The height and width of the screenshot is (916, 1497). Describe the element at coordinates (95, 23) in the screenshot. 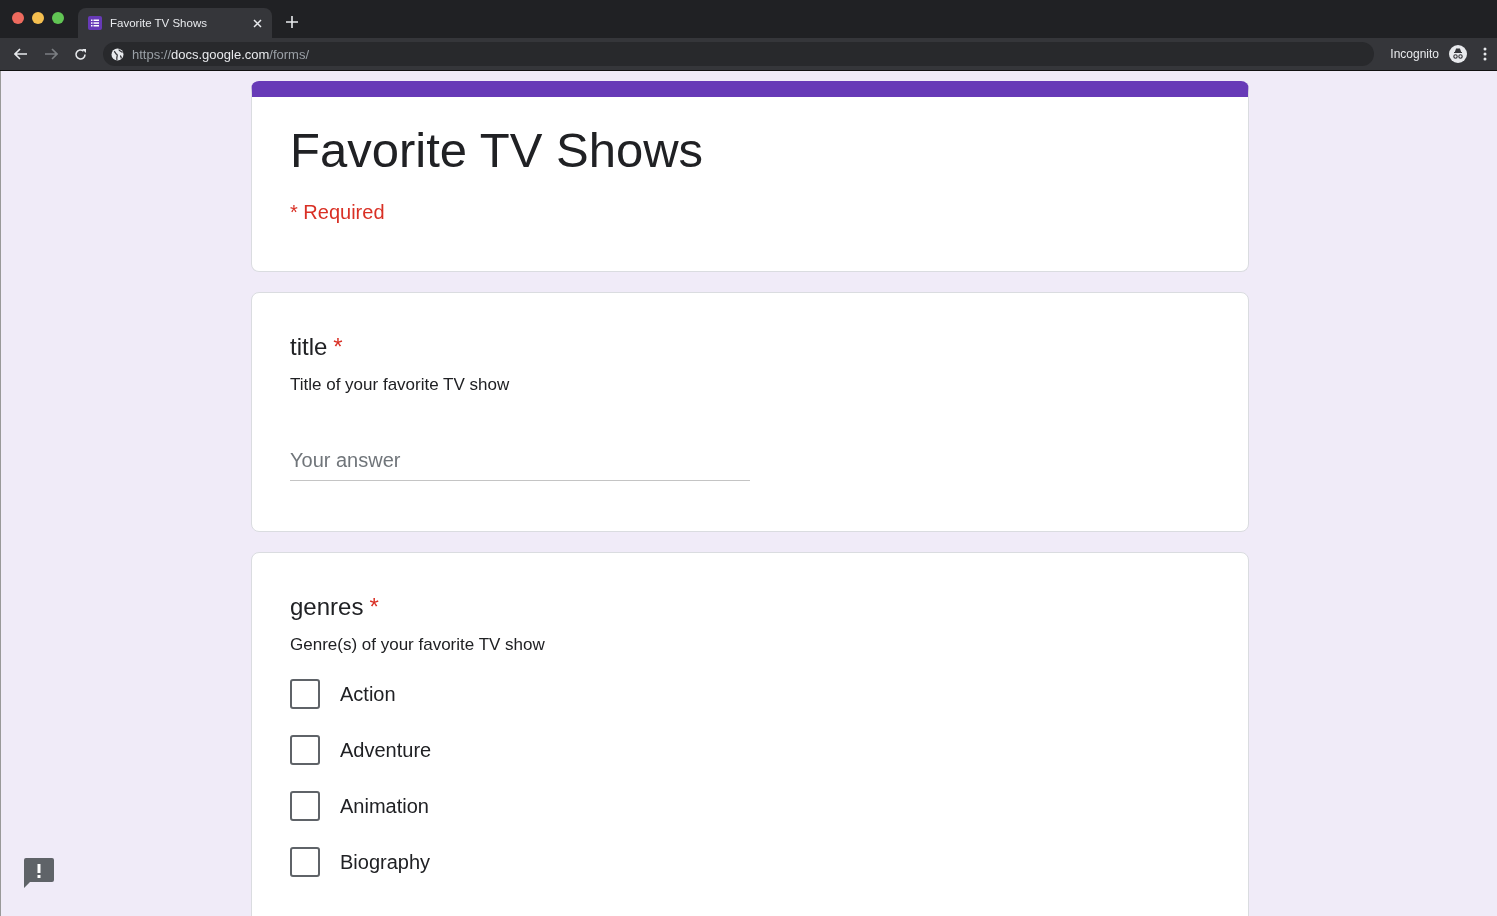

I see `form-list-icon` at that location.